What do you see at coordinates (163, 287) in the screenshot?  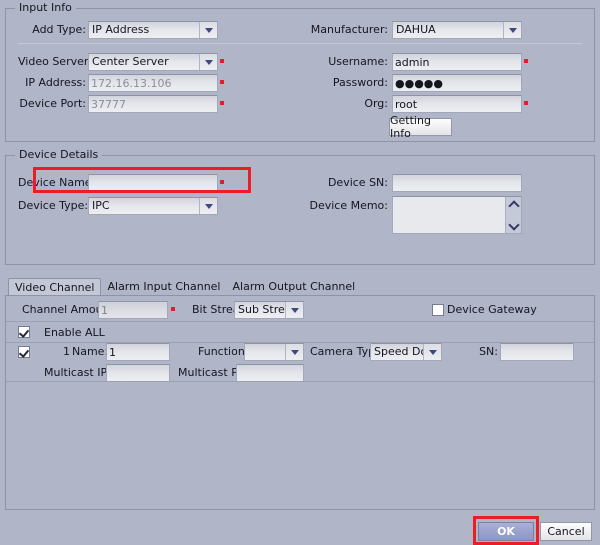 I see `tab-alarm-input-channel: Alarm Input Channel` at bounding box center [163, 287].